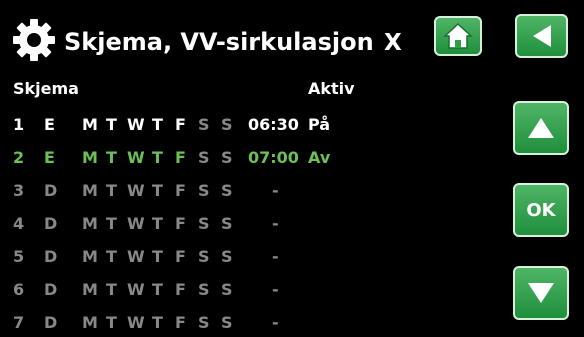 The height and width of the screenshot is (337, 584). I want to click on row-number: 2, so click(19, 157).